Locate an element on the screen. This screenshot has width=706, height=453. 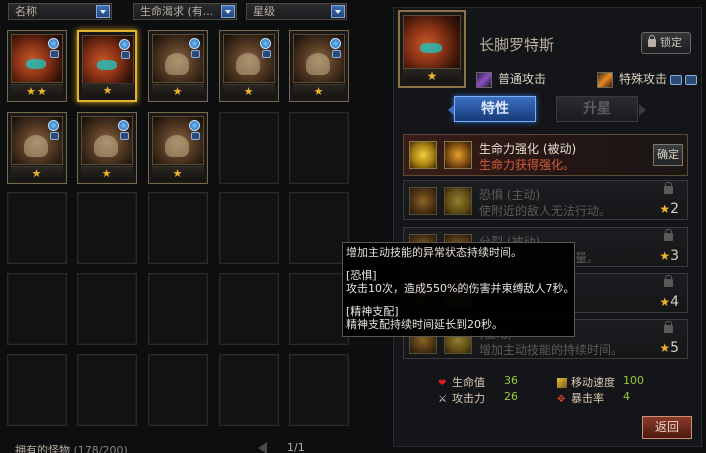
stat-hp-label: 生命值 is located at coordinates (468, 382).